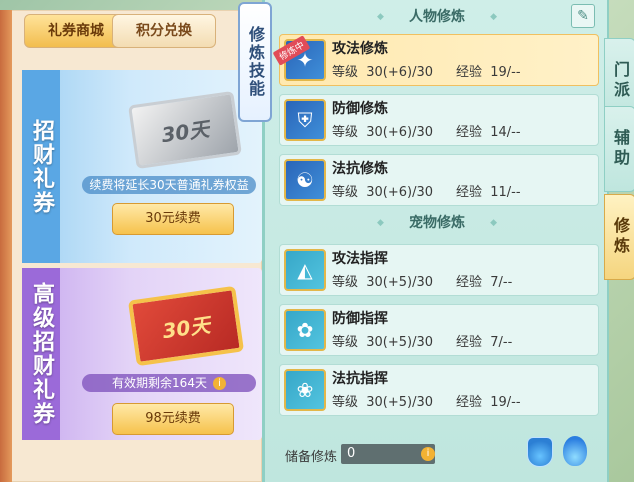 The width and height of the screenshot is (634, 482). What do you see at coordinates (169, 185) in the screenshot?
I see `fortune-ticket-note: 续费将延长30天普通礼券权益` at bounding box center [169, 185].